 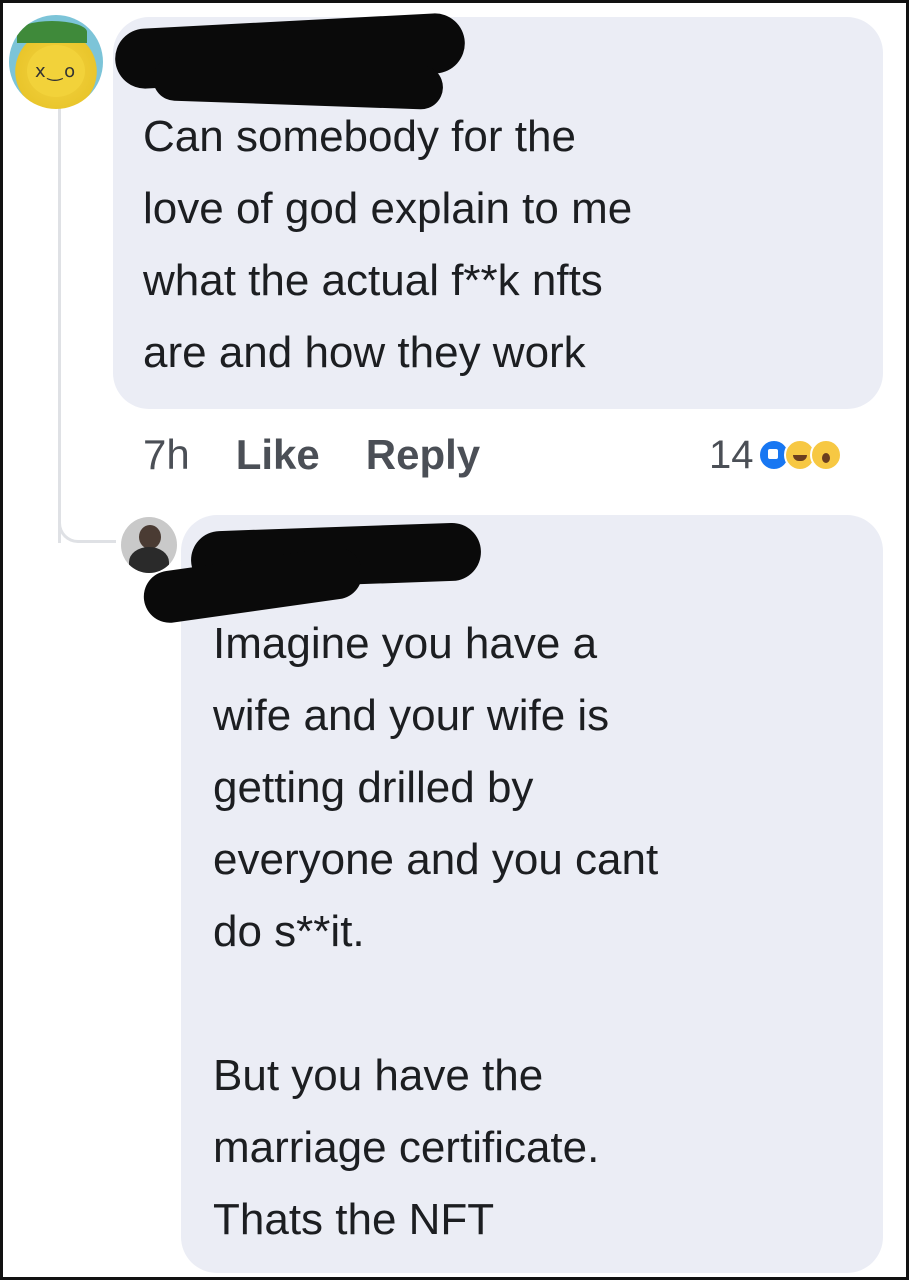 I want to click on avatar: x‿o, so click(x=56, y=62).